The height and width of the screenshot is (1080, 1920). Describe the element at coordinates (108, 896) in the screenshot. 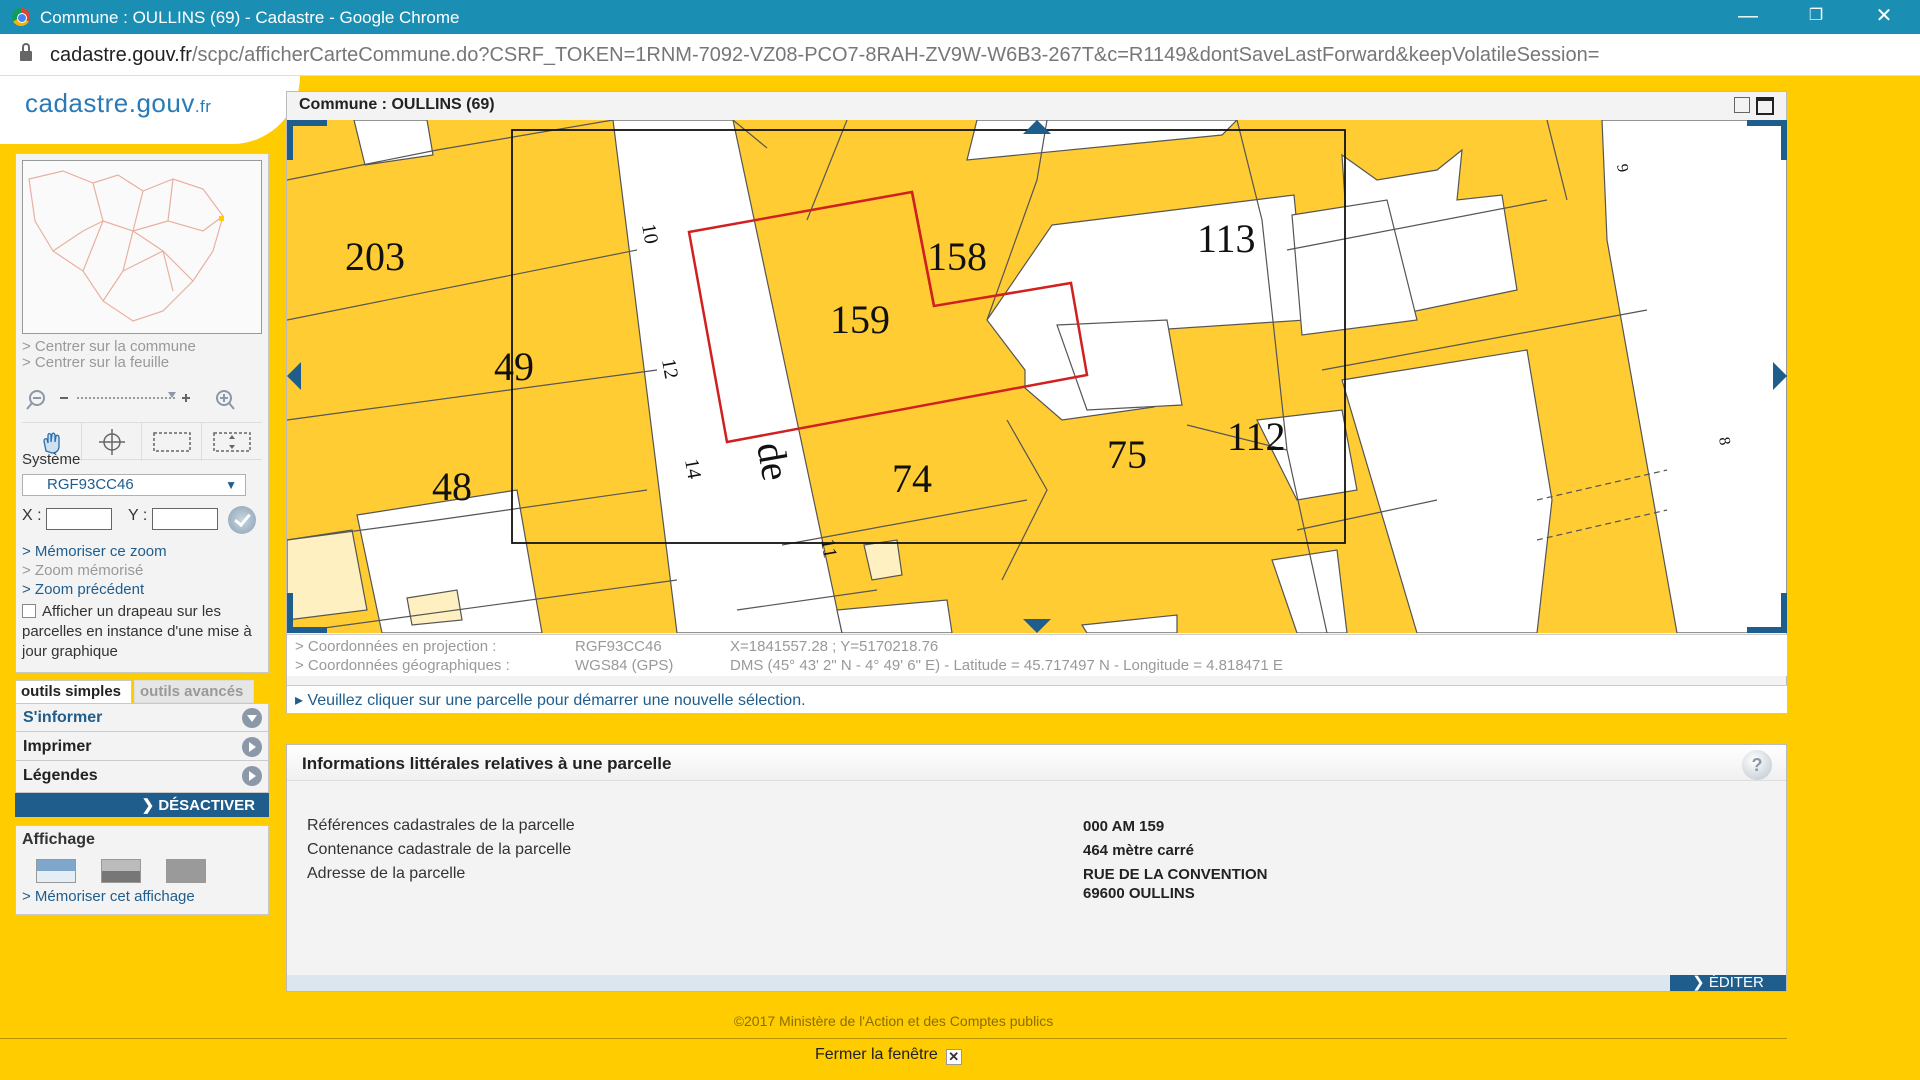

I see `memorize-display-link: > Mémoriser cet affichage` at that location.